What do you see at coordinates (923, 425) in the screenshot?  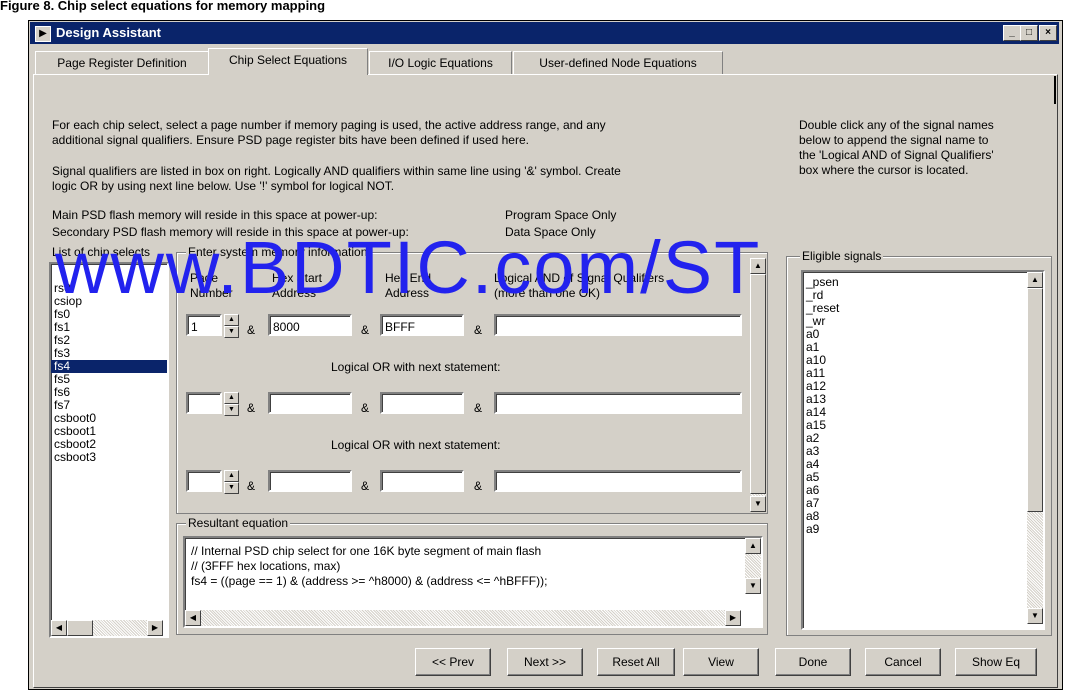 I see `signal-item: a15` at bounding box center [923, 425].